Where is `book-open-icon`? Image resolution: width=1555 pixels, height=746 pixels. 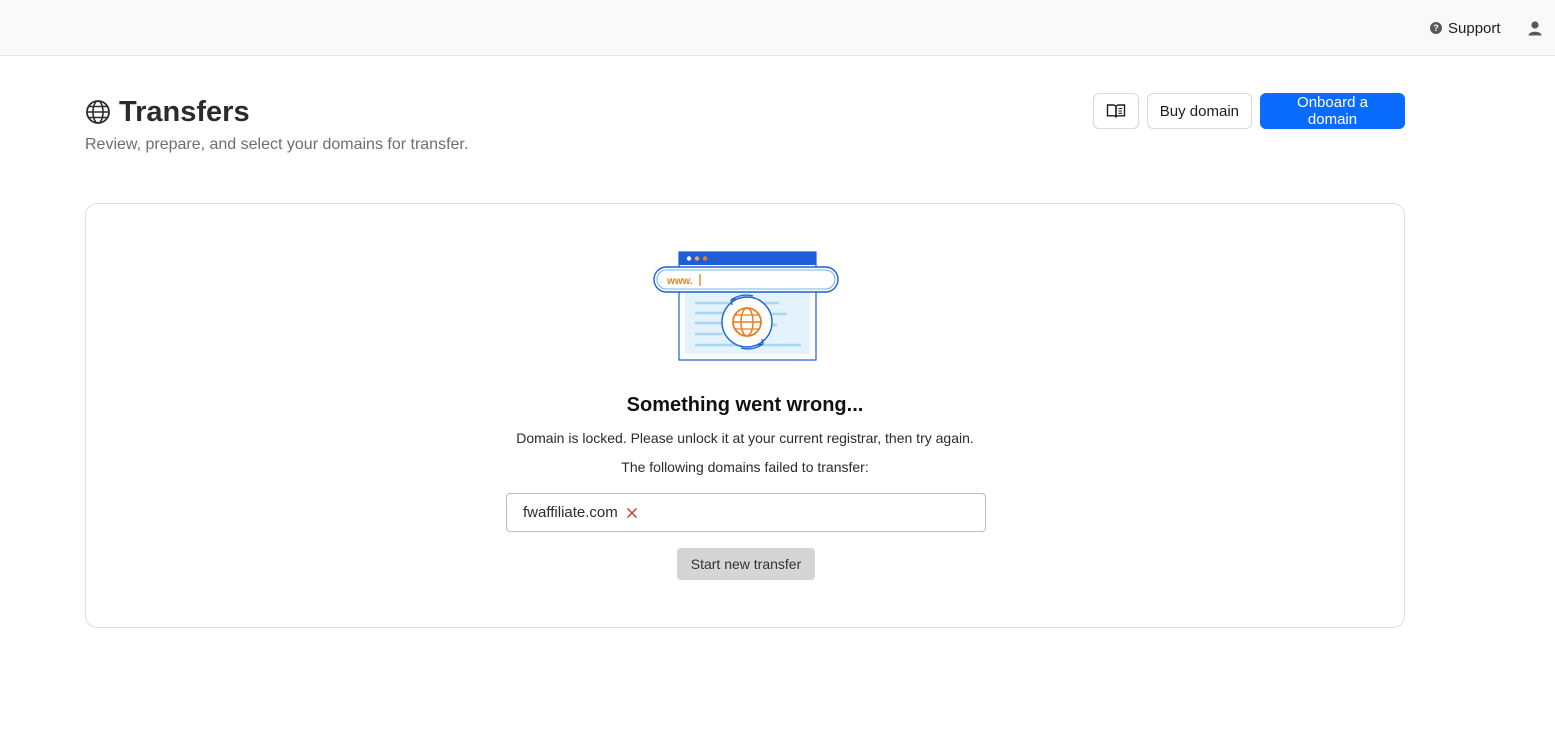
book-open-icon is located at coordinates (1115, 111).